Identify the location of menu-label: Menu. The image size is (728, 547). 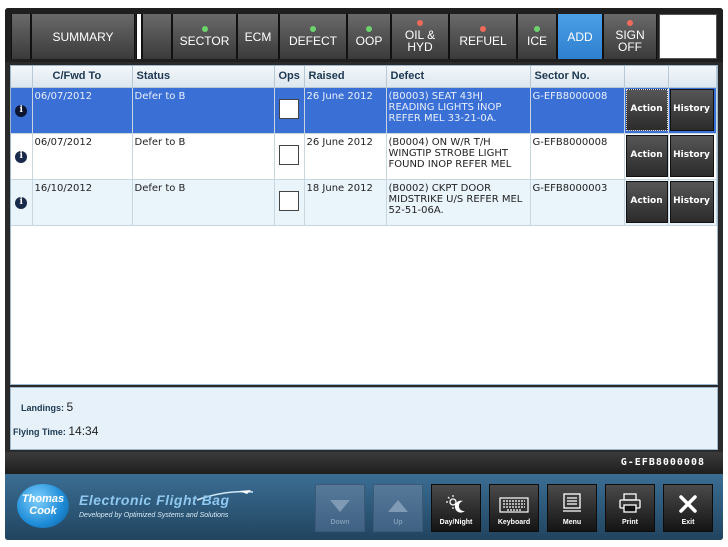
(572, 522).